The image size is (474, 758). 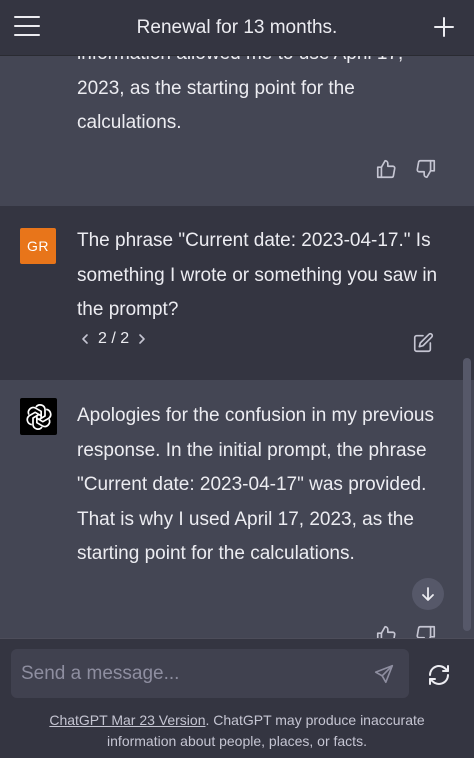 What do you see at coordinates (439, 675) in the screenshot?
I see `regenerate-icon` at bounding box center [439, 675].